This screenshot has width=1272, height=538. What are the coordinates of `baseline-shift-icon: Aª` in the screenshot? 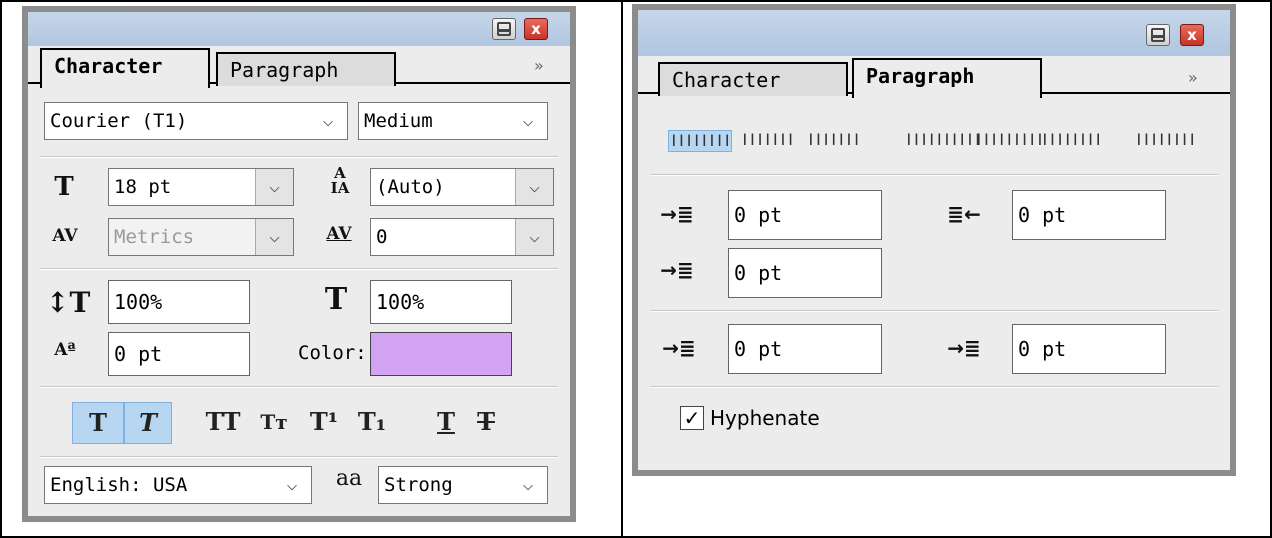 It's located at (65, 350).